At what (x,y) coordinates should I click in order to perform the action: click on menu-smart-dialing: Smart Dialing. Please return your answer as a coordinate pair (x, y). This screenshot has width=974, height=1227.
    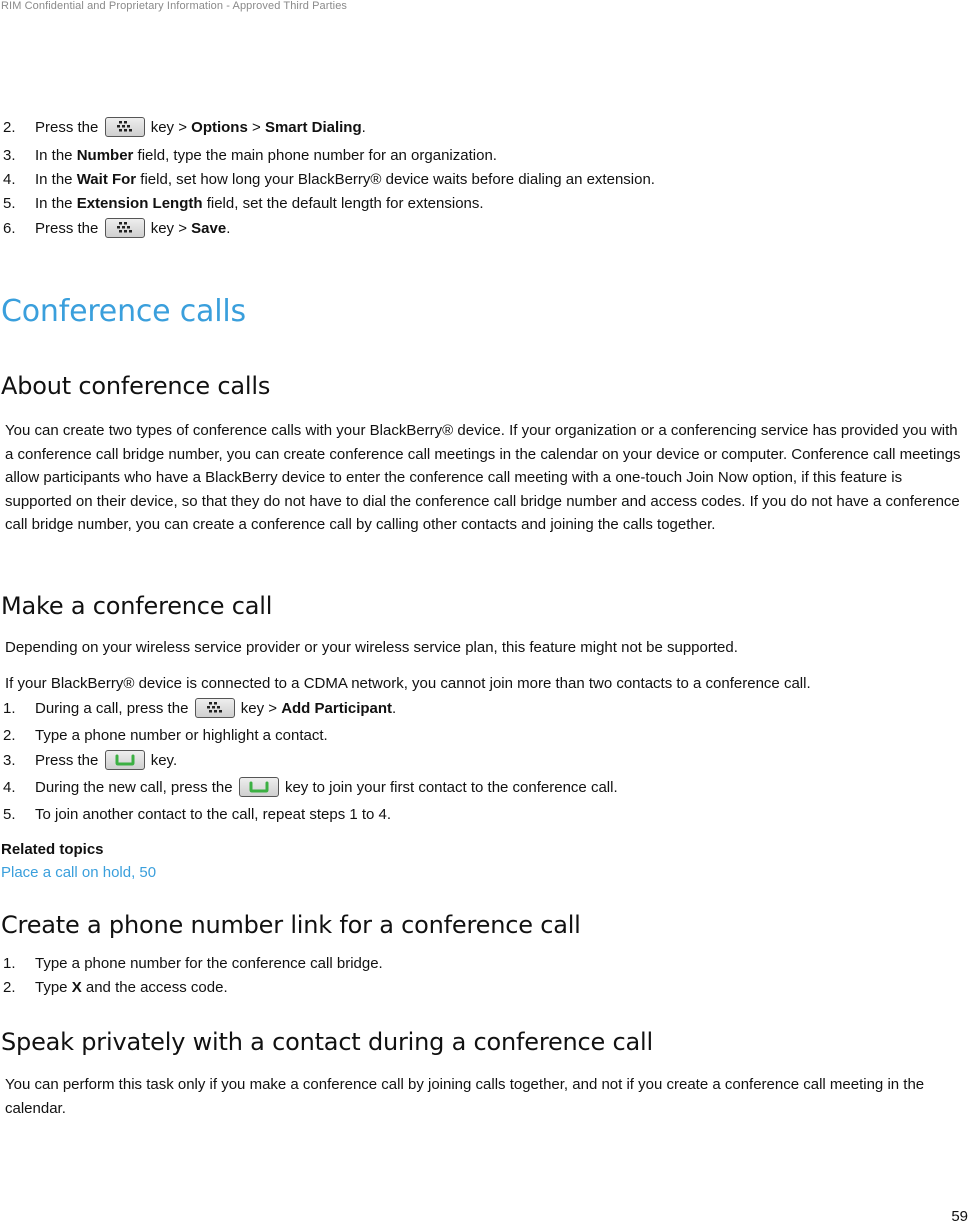
    Looking at the image, I should click on (313, 127).